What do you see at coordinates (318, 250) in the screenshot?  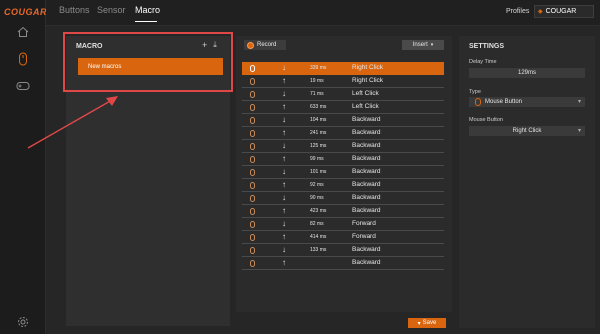 I see `delay-value: 133 ms` at bounding box center [318, 250].